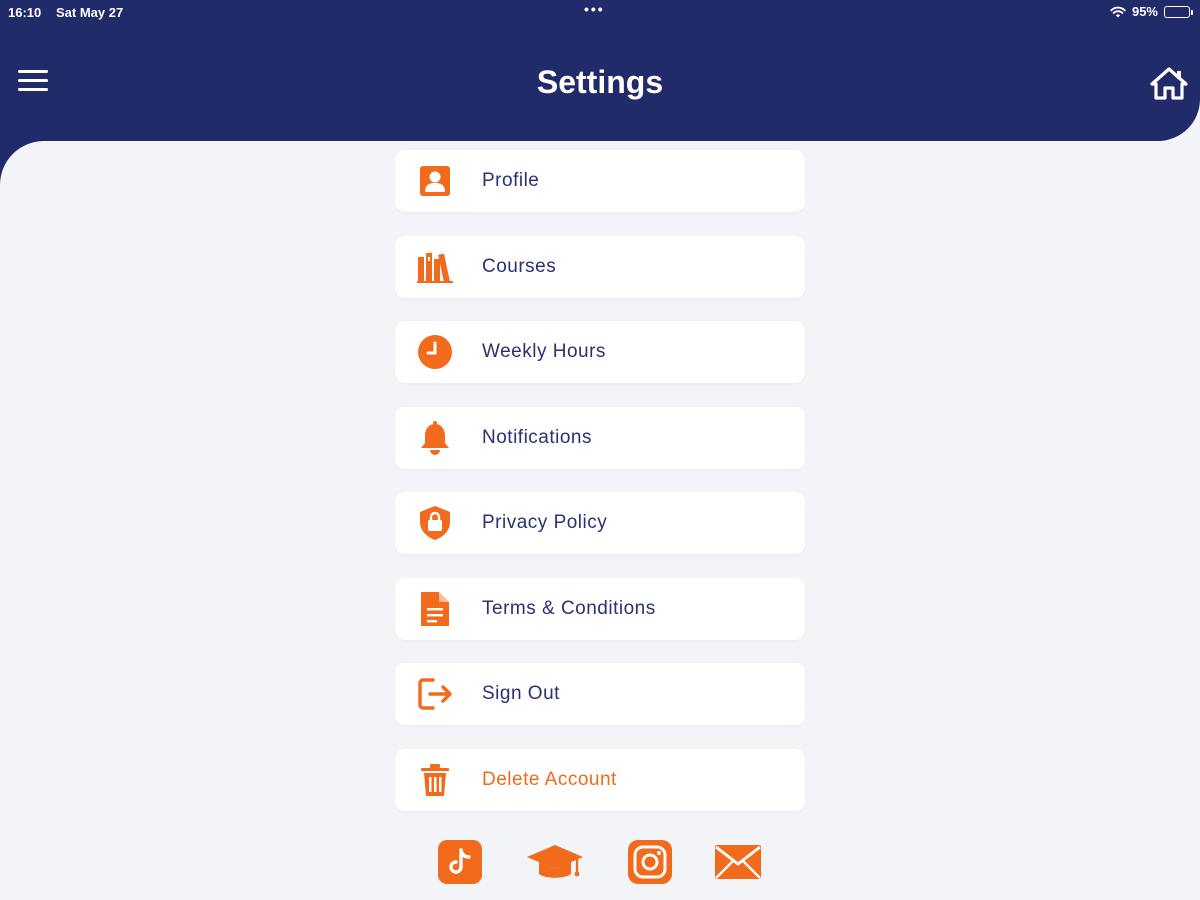 The height and width of the screenshot is (900, 1200). Describe the element at coordinates (600, 864) in the screenshot. I see `social-links` at that location.